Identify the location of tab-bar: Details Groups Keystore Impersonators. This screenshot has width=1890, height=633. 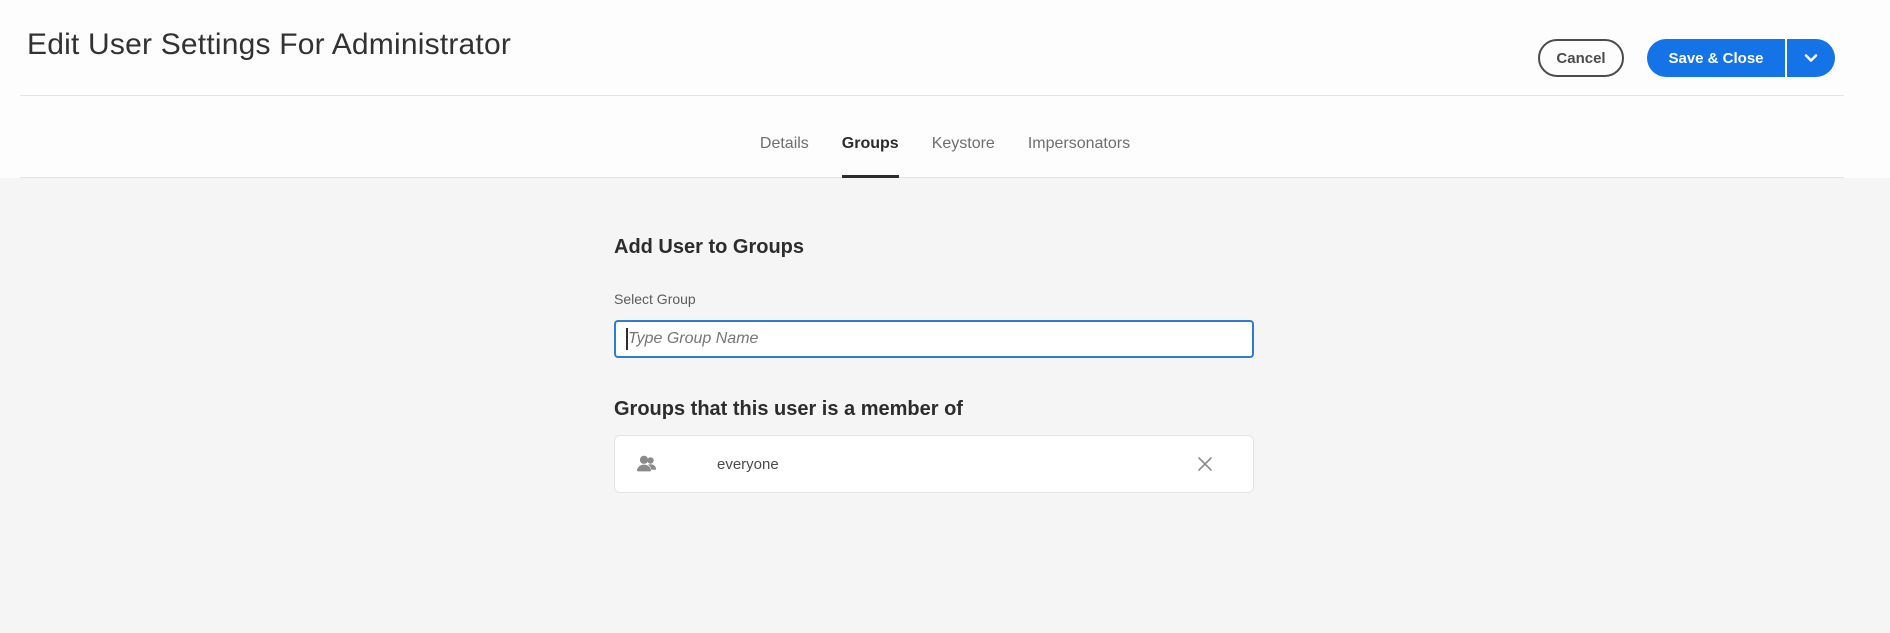
(945, 137).